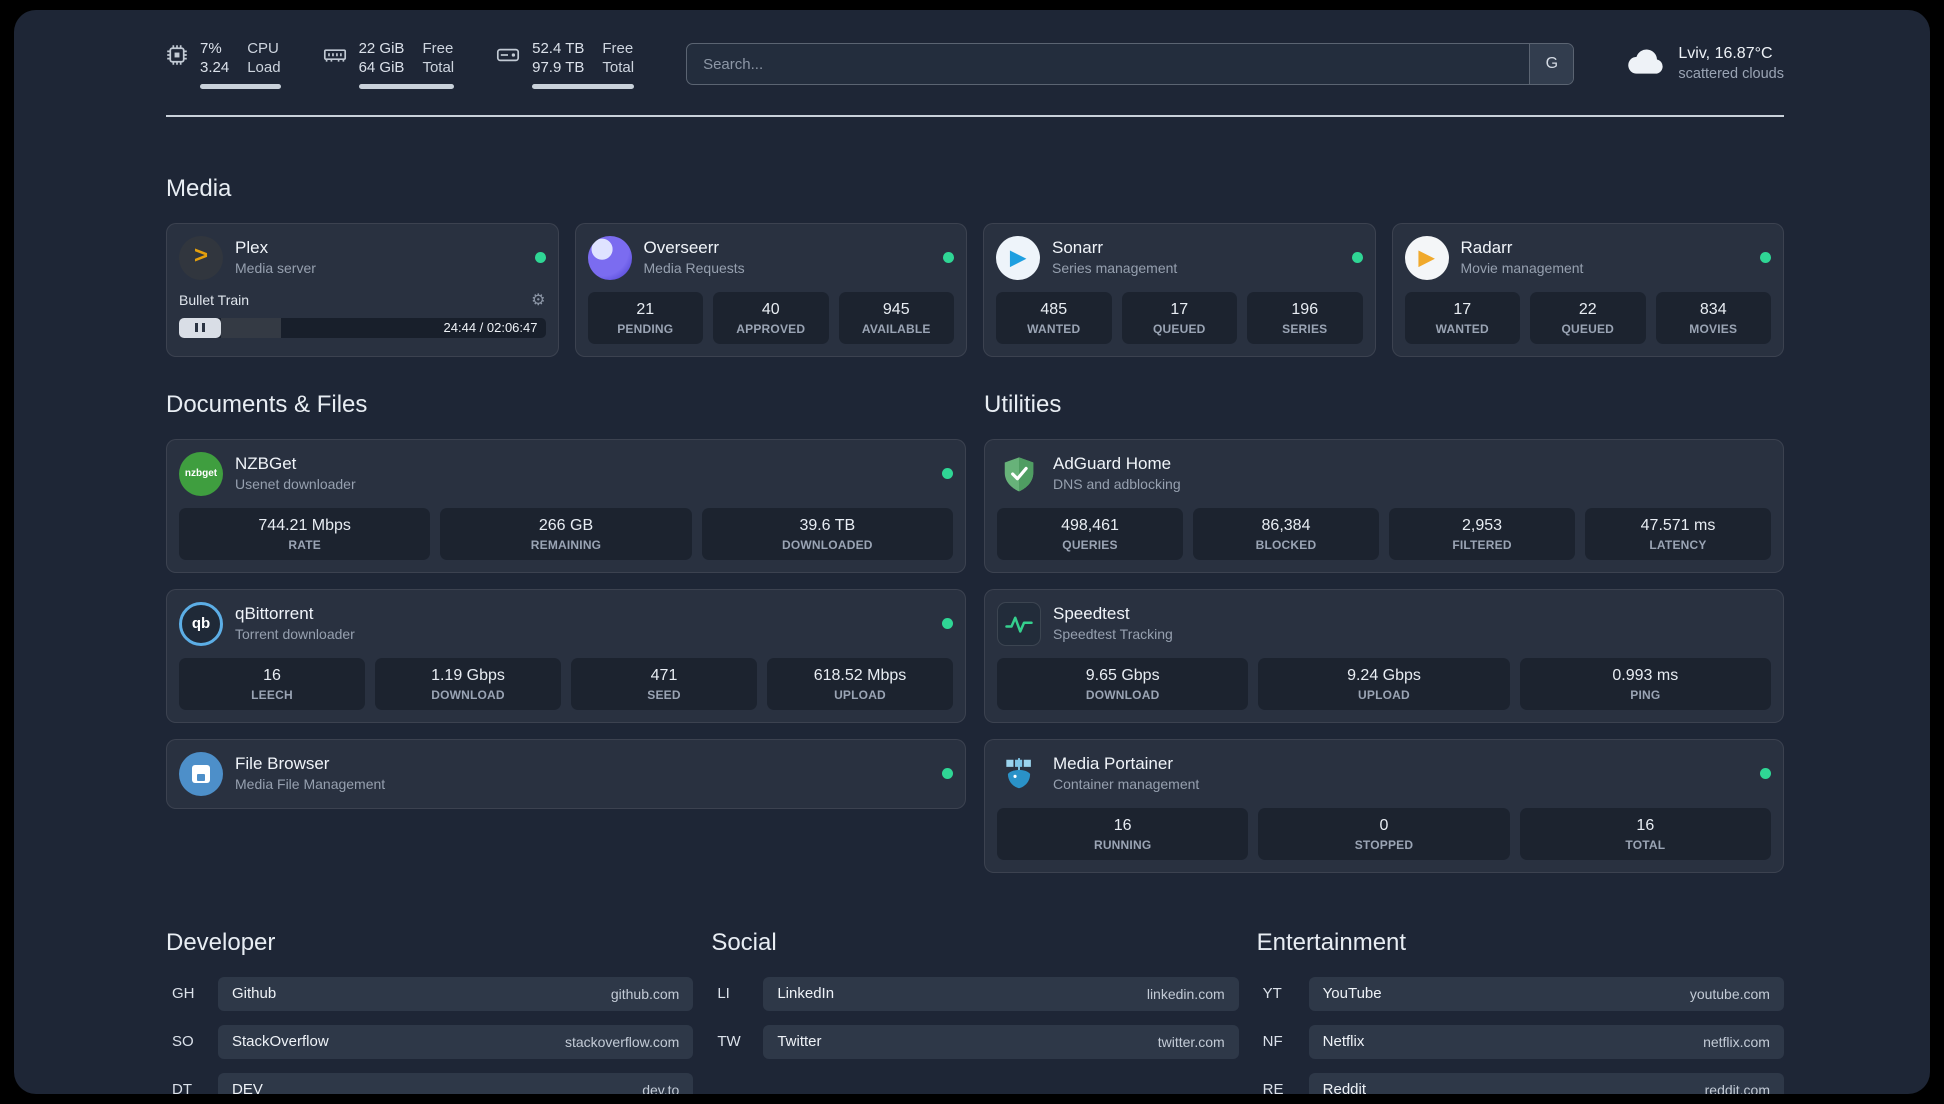  I want to click on resource-cpu: 7% 3.24 CPU Load, so click(223, 64).